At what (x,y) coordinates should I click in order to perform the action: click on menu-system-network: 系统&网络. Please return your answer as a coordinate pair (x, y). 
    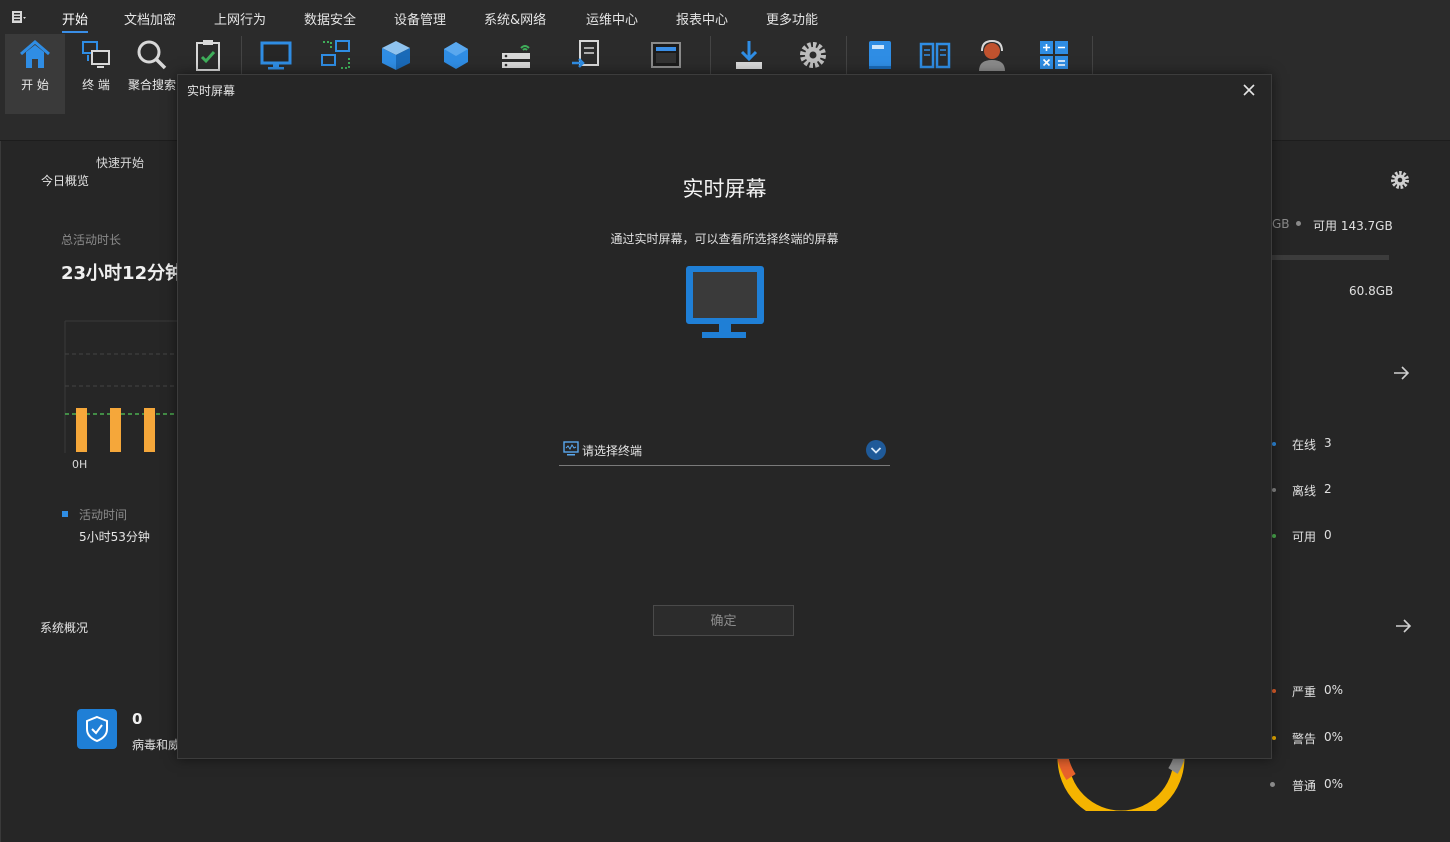
    Looking at the image, I should click on (515, 18).